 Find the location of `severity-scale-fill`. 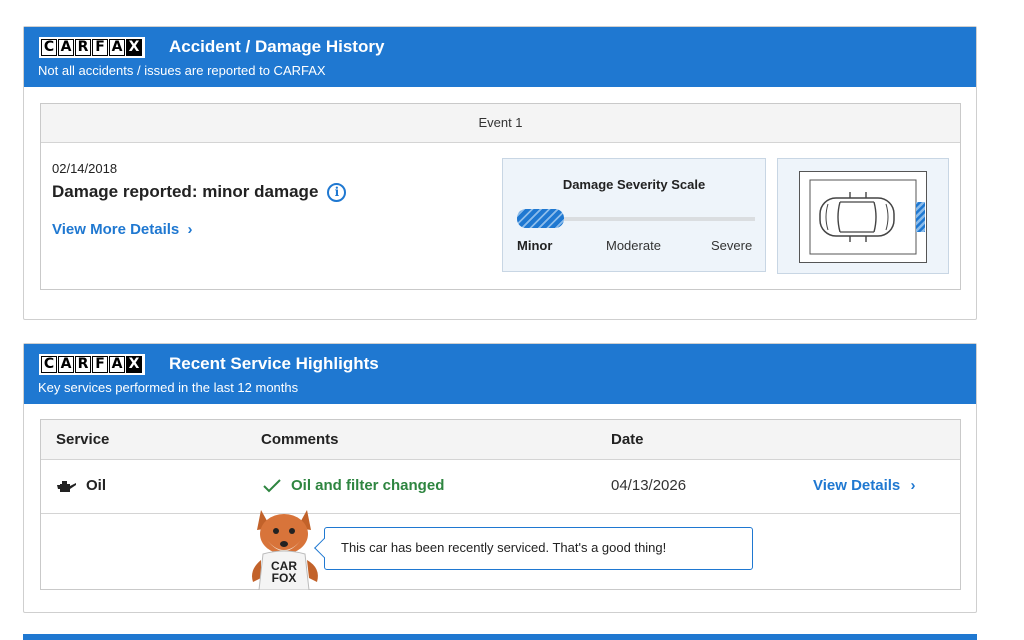

severity-scale-fill is located at coordinates (540, 218).